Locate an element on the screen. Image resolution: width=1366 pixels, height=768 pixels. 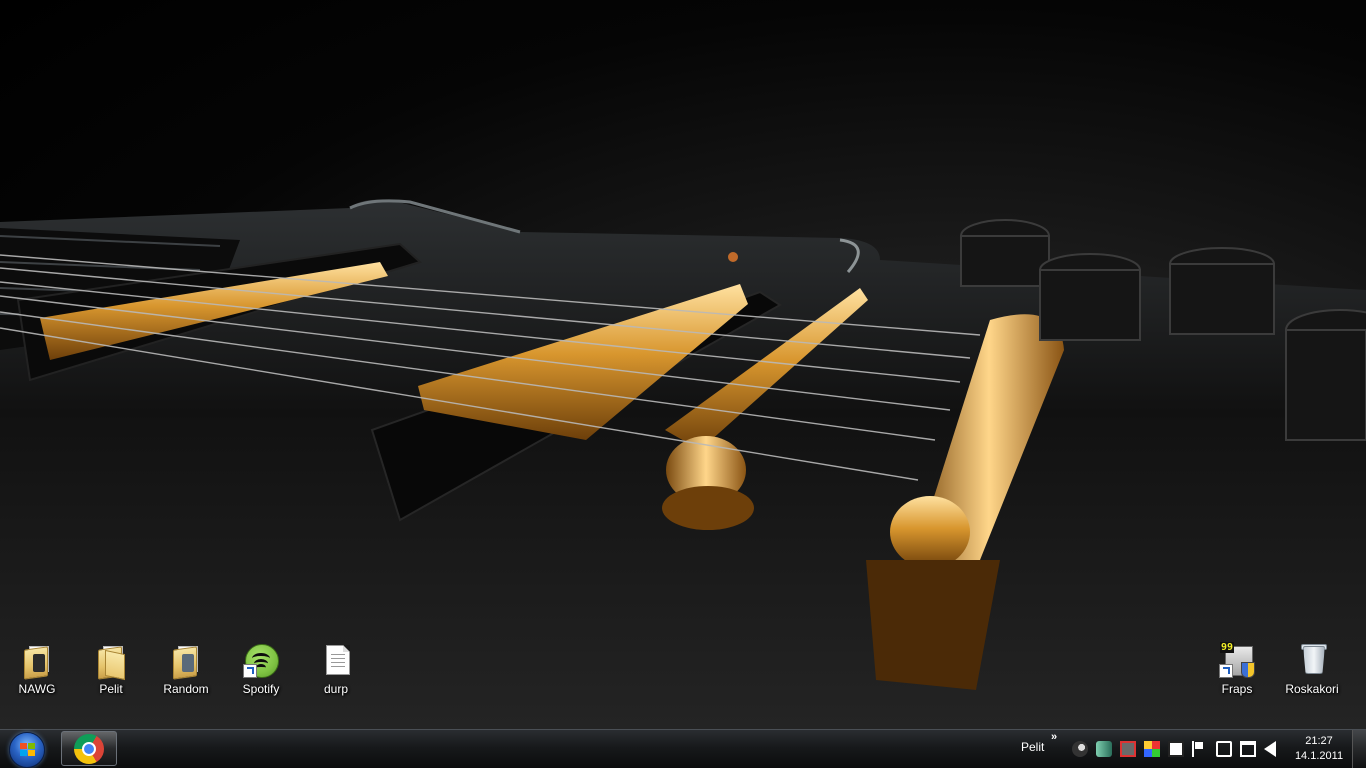
colorful-app-icon is located at coordinates (1152, 749).